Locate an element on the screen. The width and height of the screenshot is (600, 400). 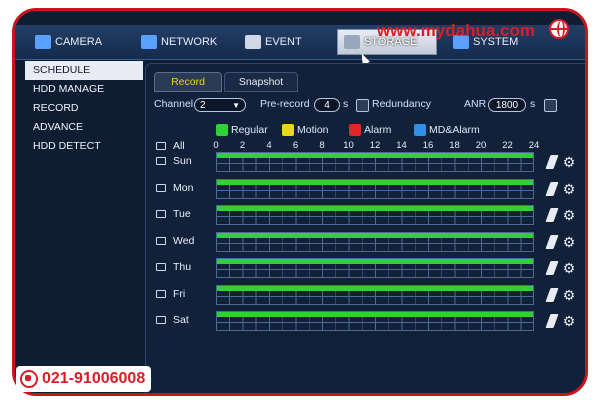
hour-tick-label: 4 is located at coordinates (269, 145).